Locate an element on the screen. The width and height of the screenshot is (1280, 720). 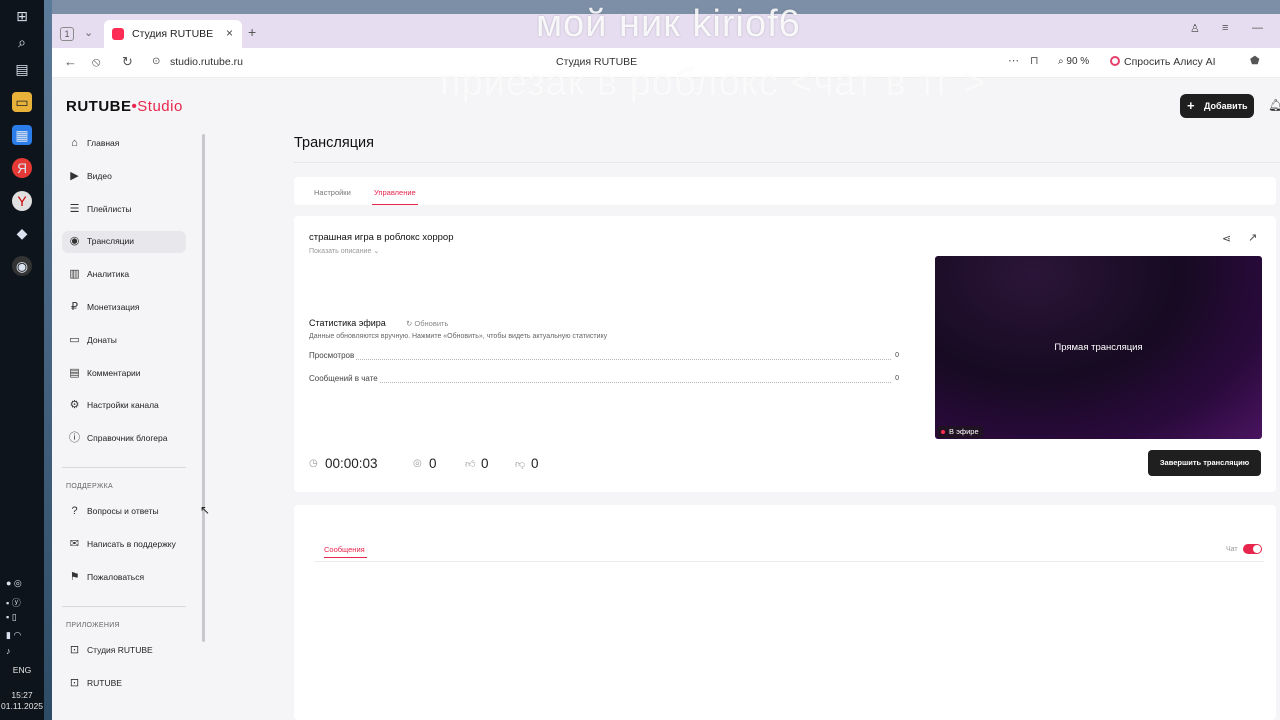
sidebar-item-label: Монетизация is located at coordinates (113, 307).